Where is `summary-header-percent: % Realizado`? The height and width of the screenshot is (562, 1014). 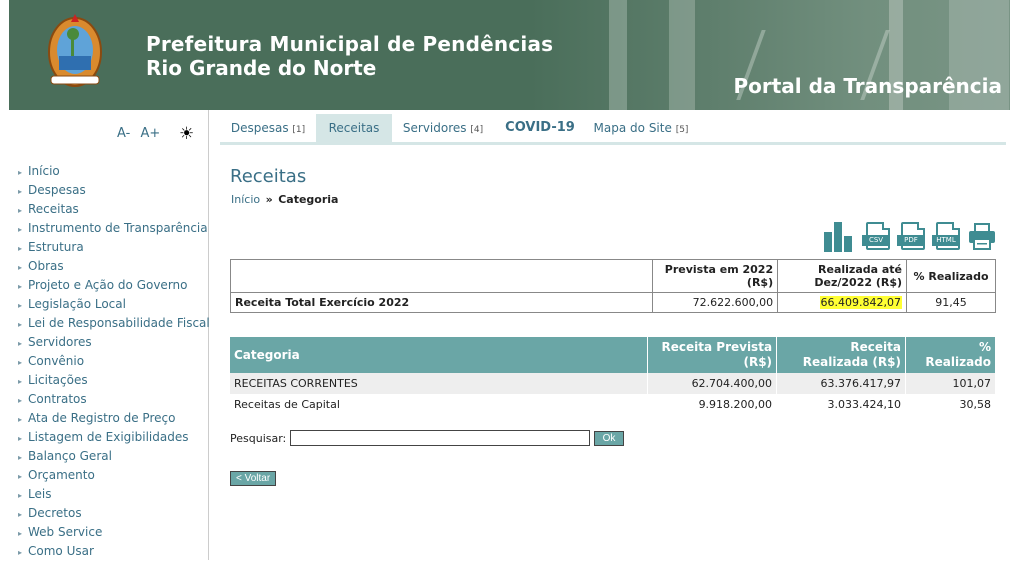
summary-header-percent: % Realizado is located at coordinates (951, 276).